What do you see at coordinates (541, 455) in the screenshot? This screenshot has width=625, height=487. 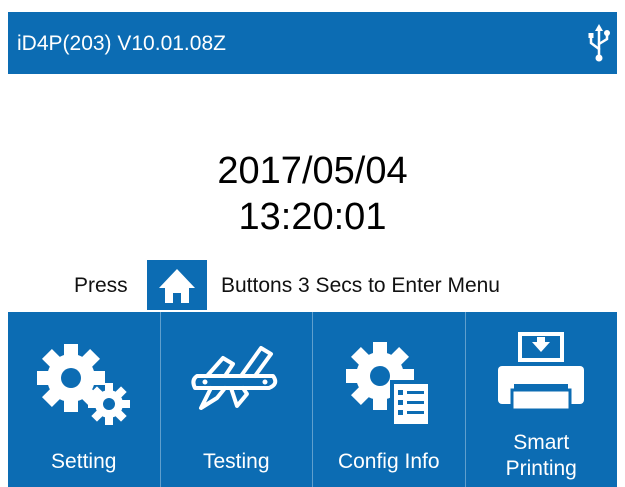 I see `menu-item-label: Smart Printing` at bounding box center [541, 455].